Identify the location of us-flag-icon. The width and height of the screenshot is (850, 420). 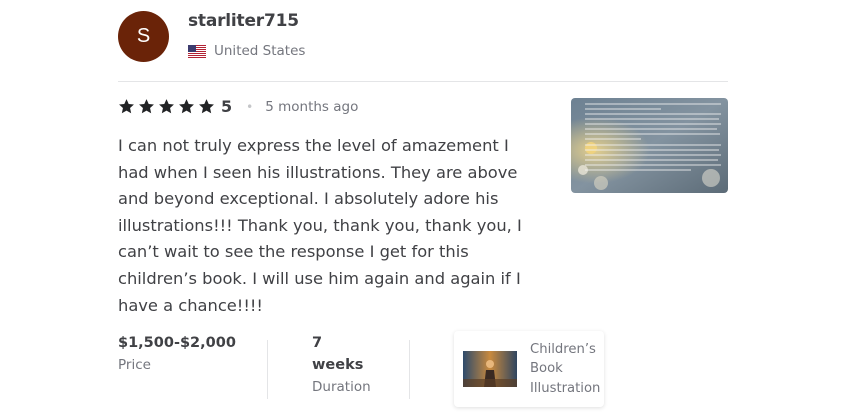
(197, 51).